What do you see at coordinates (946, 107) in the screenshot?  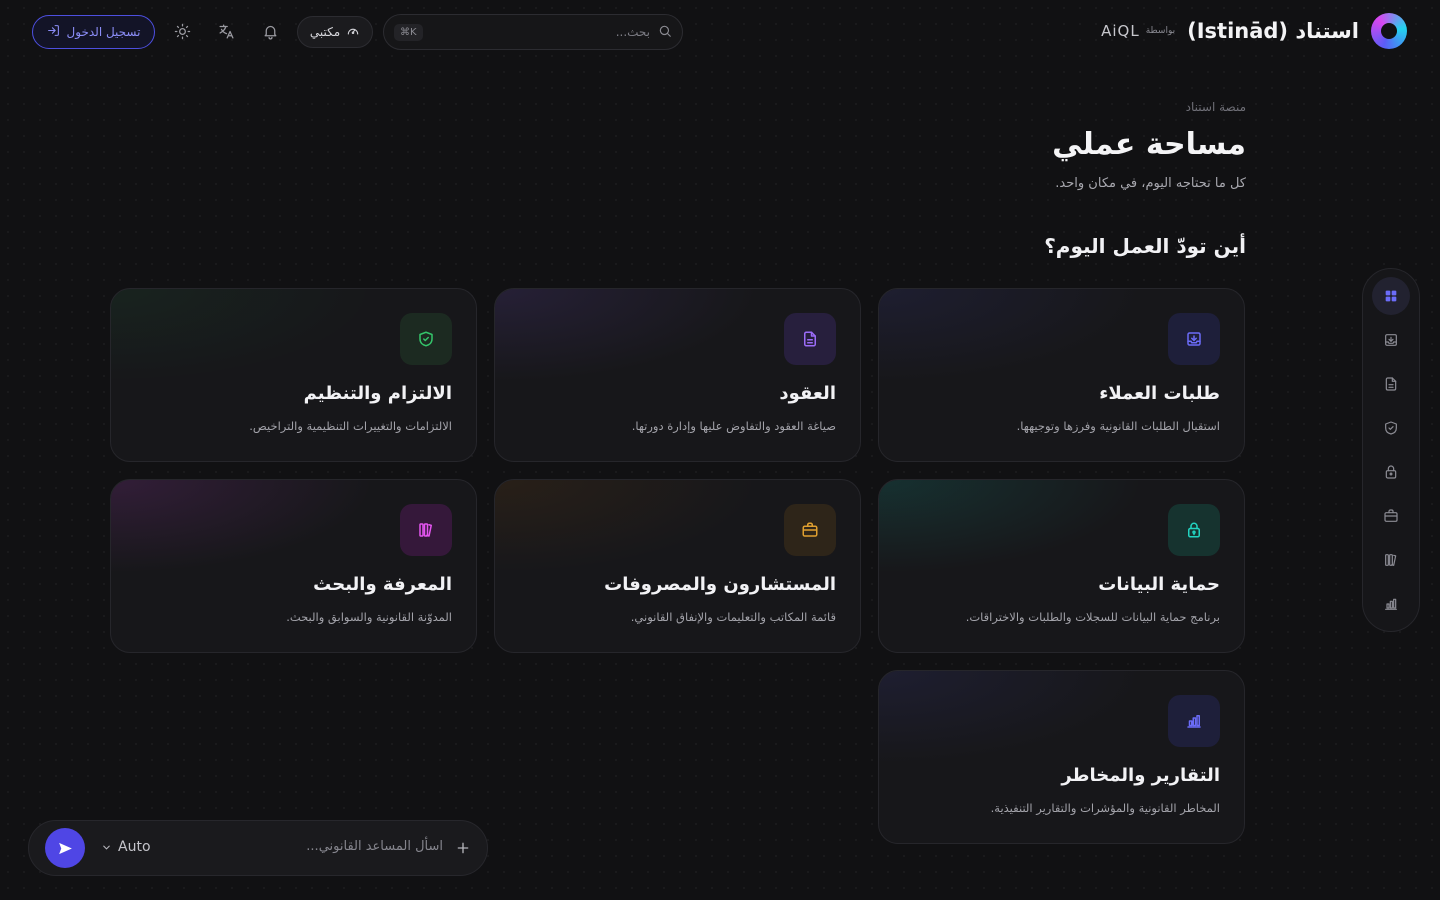 I see `breadcrumb: منصة استناد` at bounding box center [946, 107].